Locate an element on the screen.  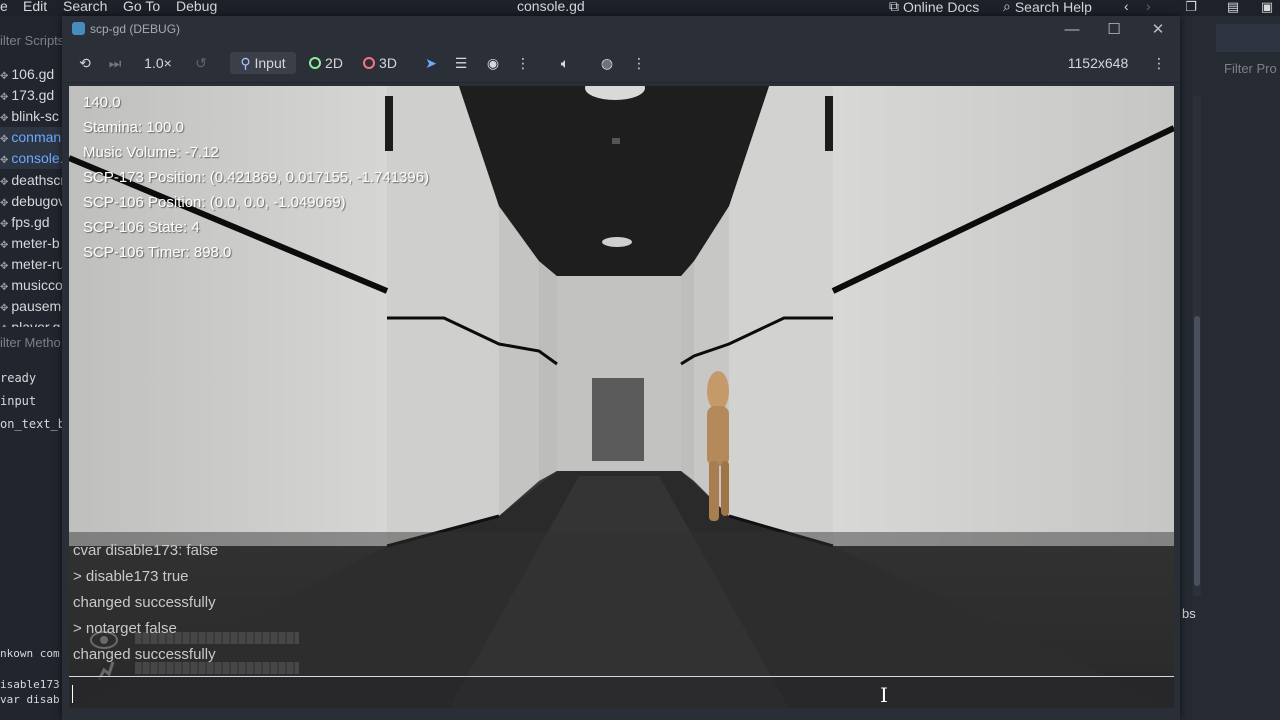
scrollbar-thumb is located at coordinates (1197, 451).